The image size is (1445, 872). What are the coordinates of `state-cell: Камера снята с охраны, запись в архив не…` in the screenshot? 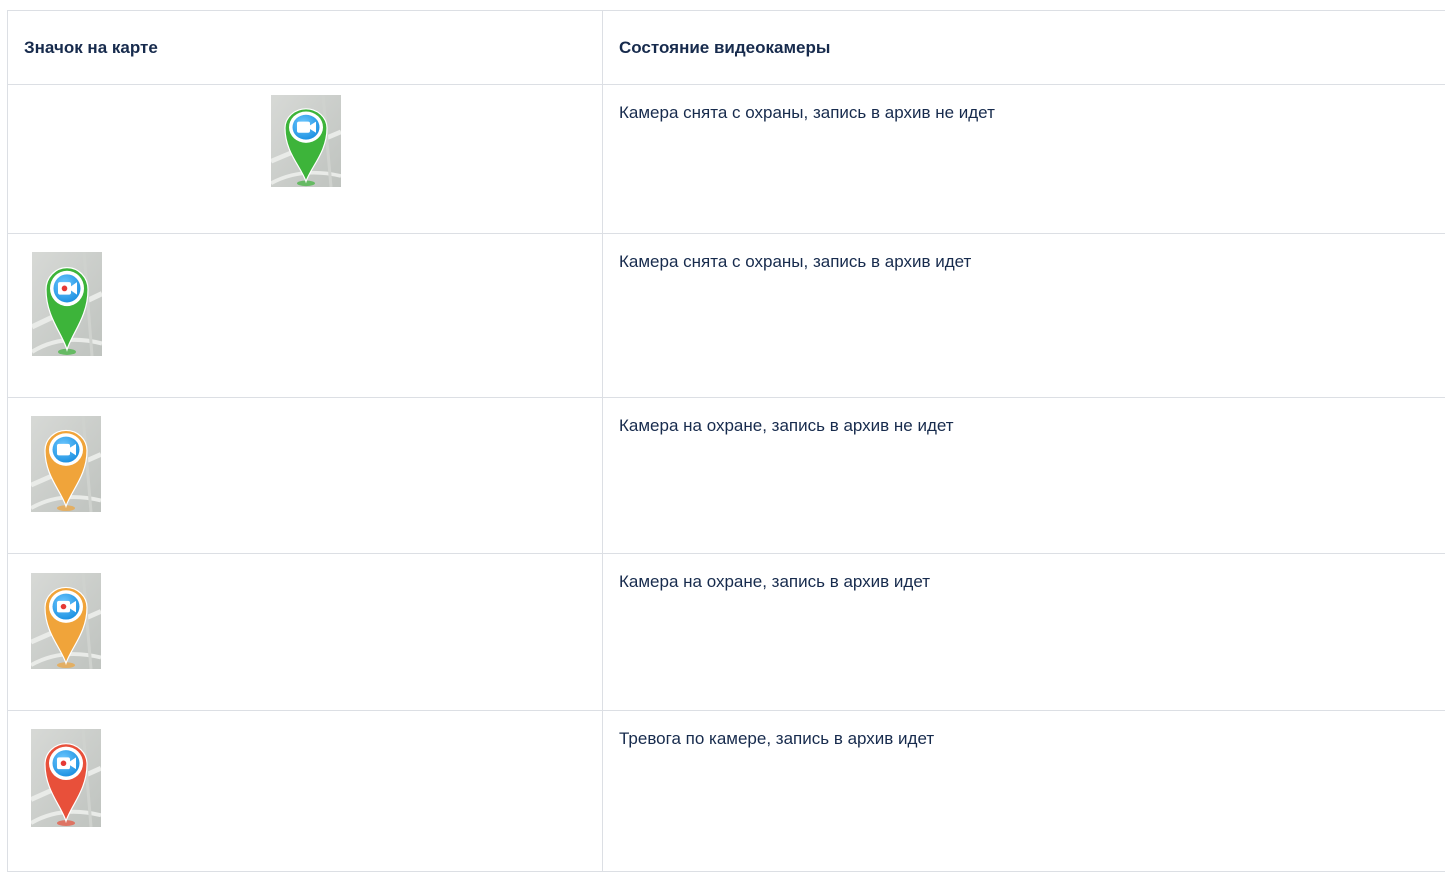 It's located at (1024, 159).